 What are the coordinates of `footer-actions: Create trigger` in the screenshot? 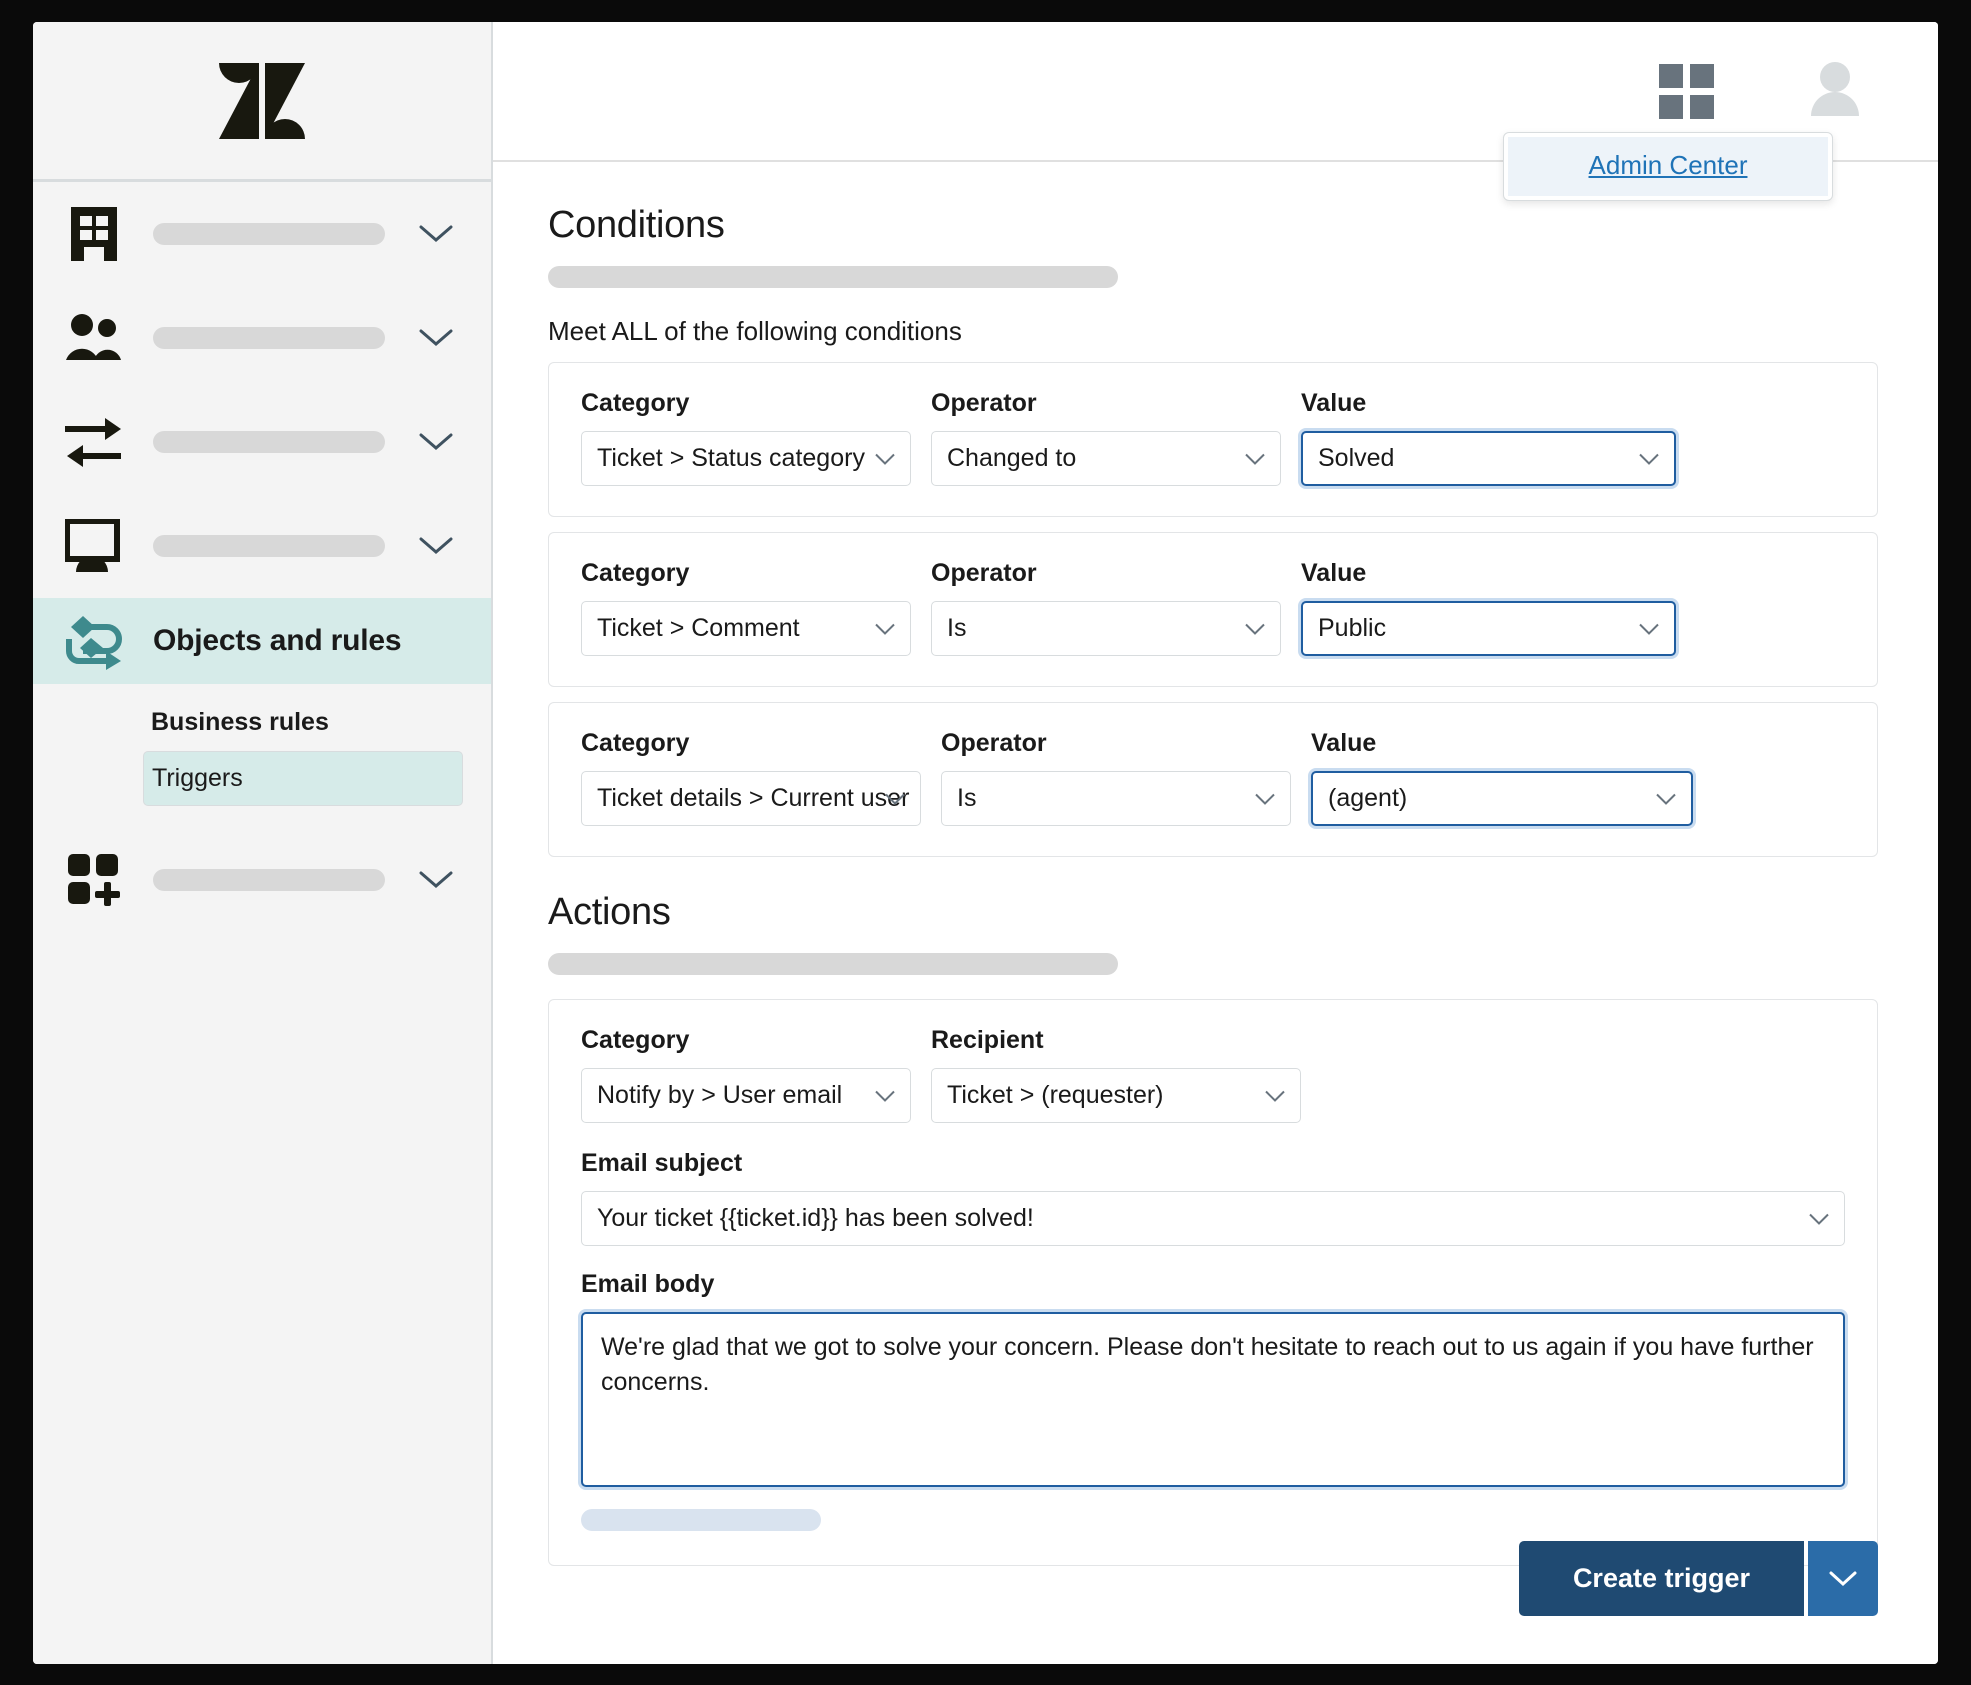 It's located at (1698, 1578).